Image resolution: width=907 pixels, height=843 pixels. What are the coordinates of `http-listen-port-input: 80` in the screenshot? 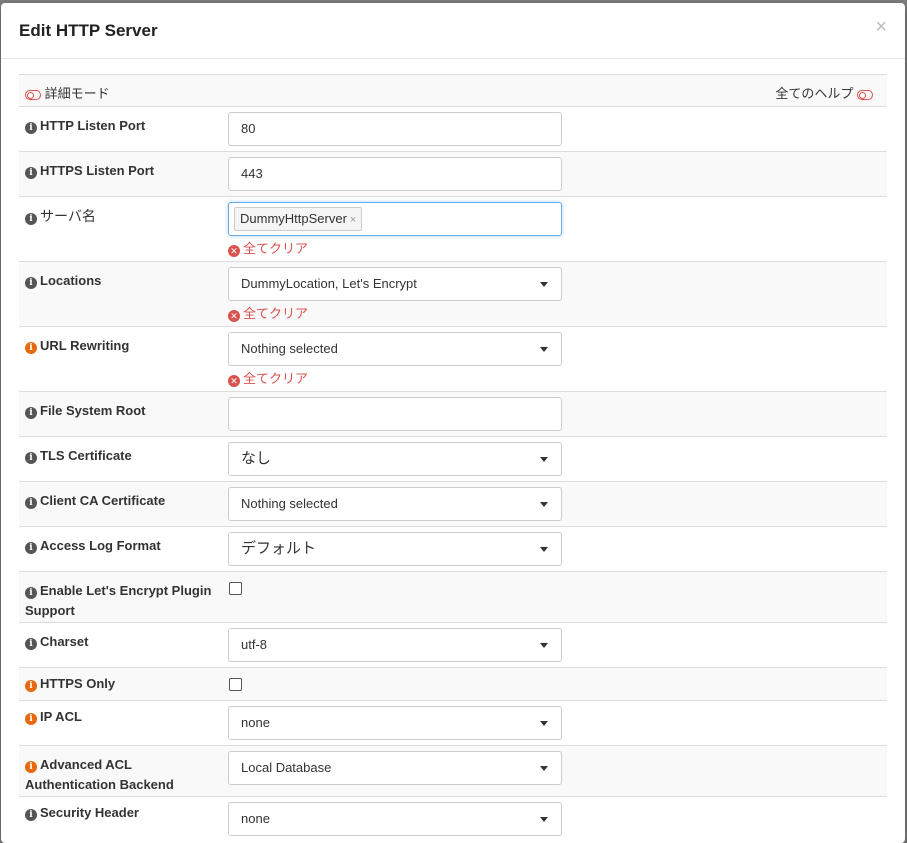 It's located at (395, 129).